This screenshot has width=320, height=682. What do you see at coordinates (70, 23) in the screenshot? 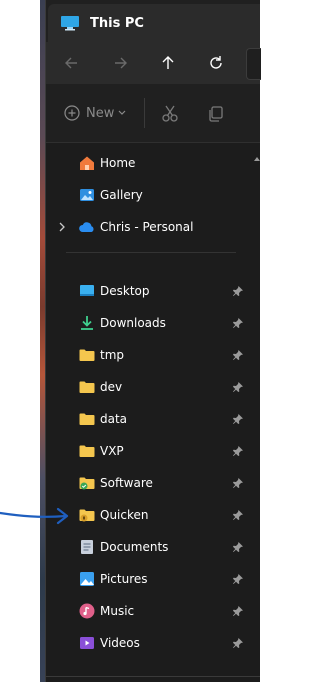
I see `this-pc-icon` at bounding box center [70, 23].